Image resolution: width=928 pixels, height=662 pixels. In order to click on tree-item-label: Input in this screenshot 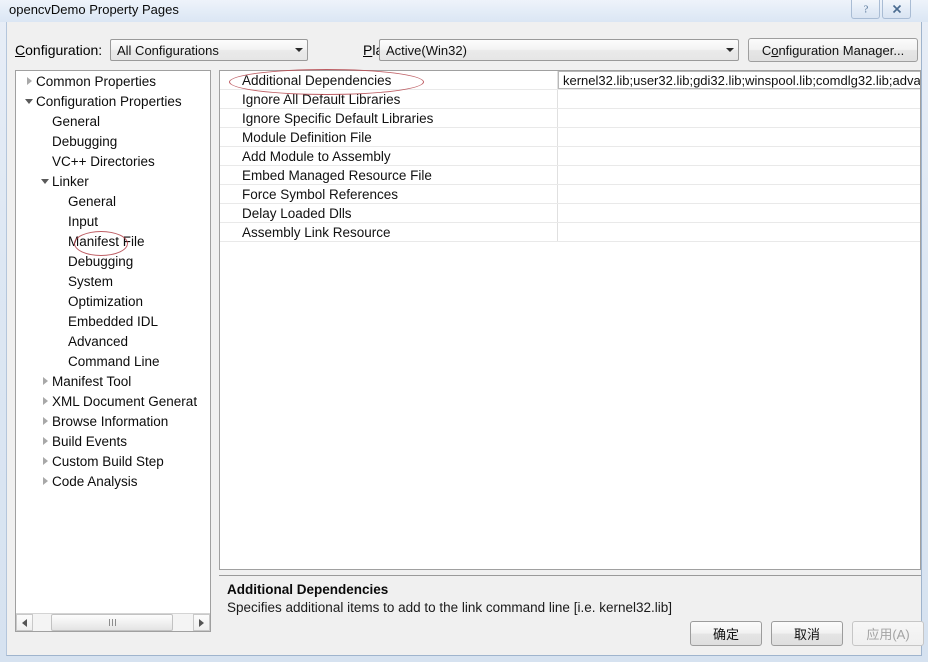, I will do `click(83, 221)`.